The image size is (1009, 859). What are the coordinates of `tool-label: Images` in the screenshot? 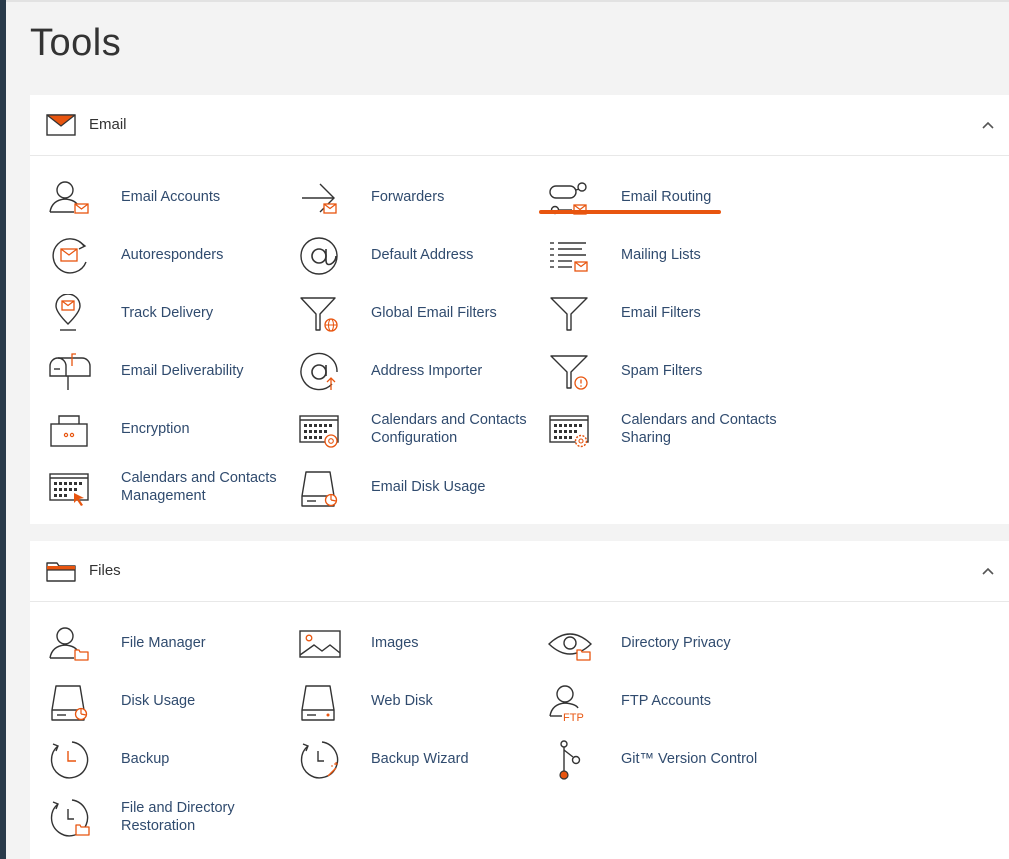 It's located at (395, 643).